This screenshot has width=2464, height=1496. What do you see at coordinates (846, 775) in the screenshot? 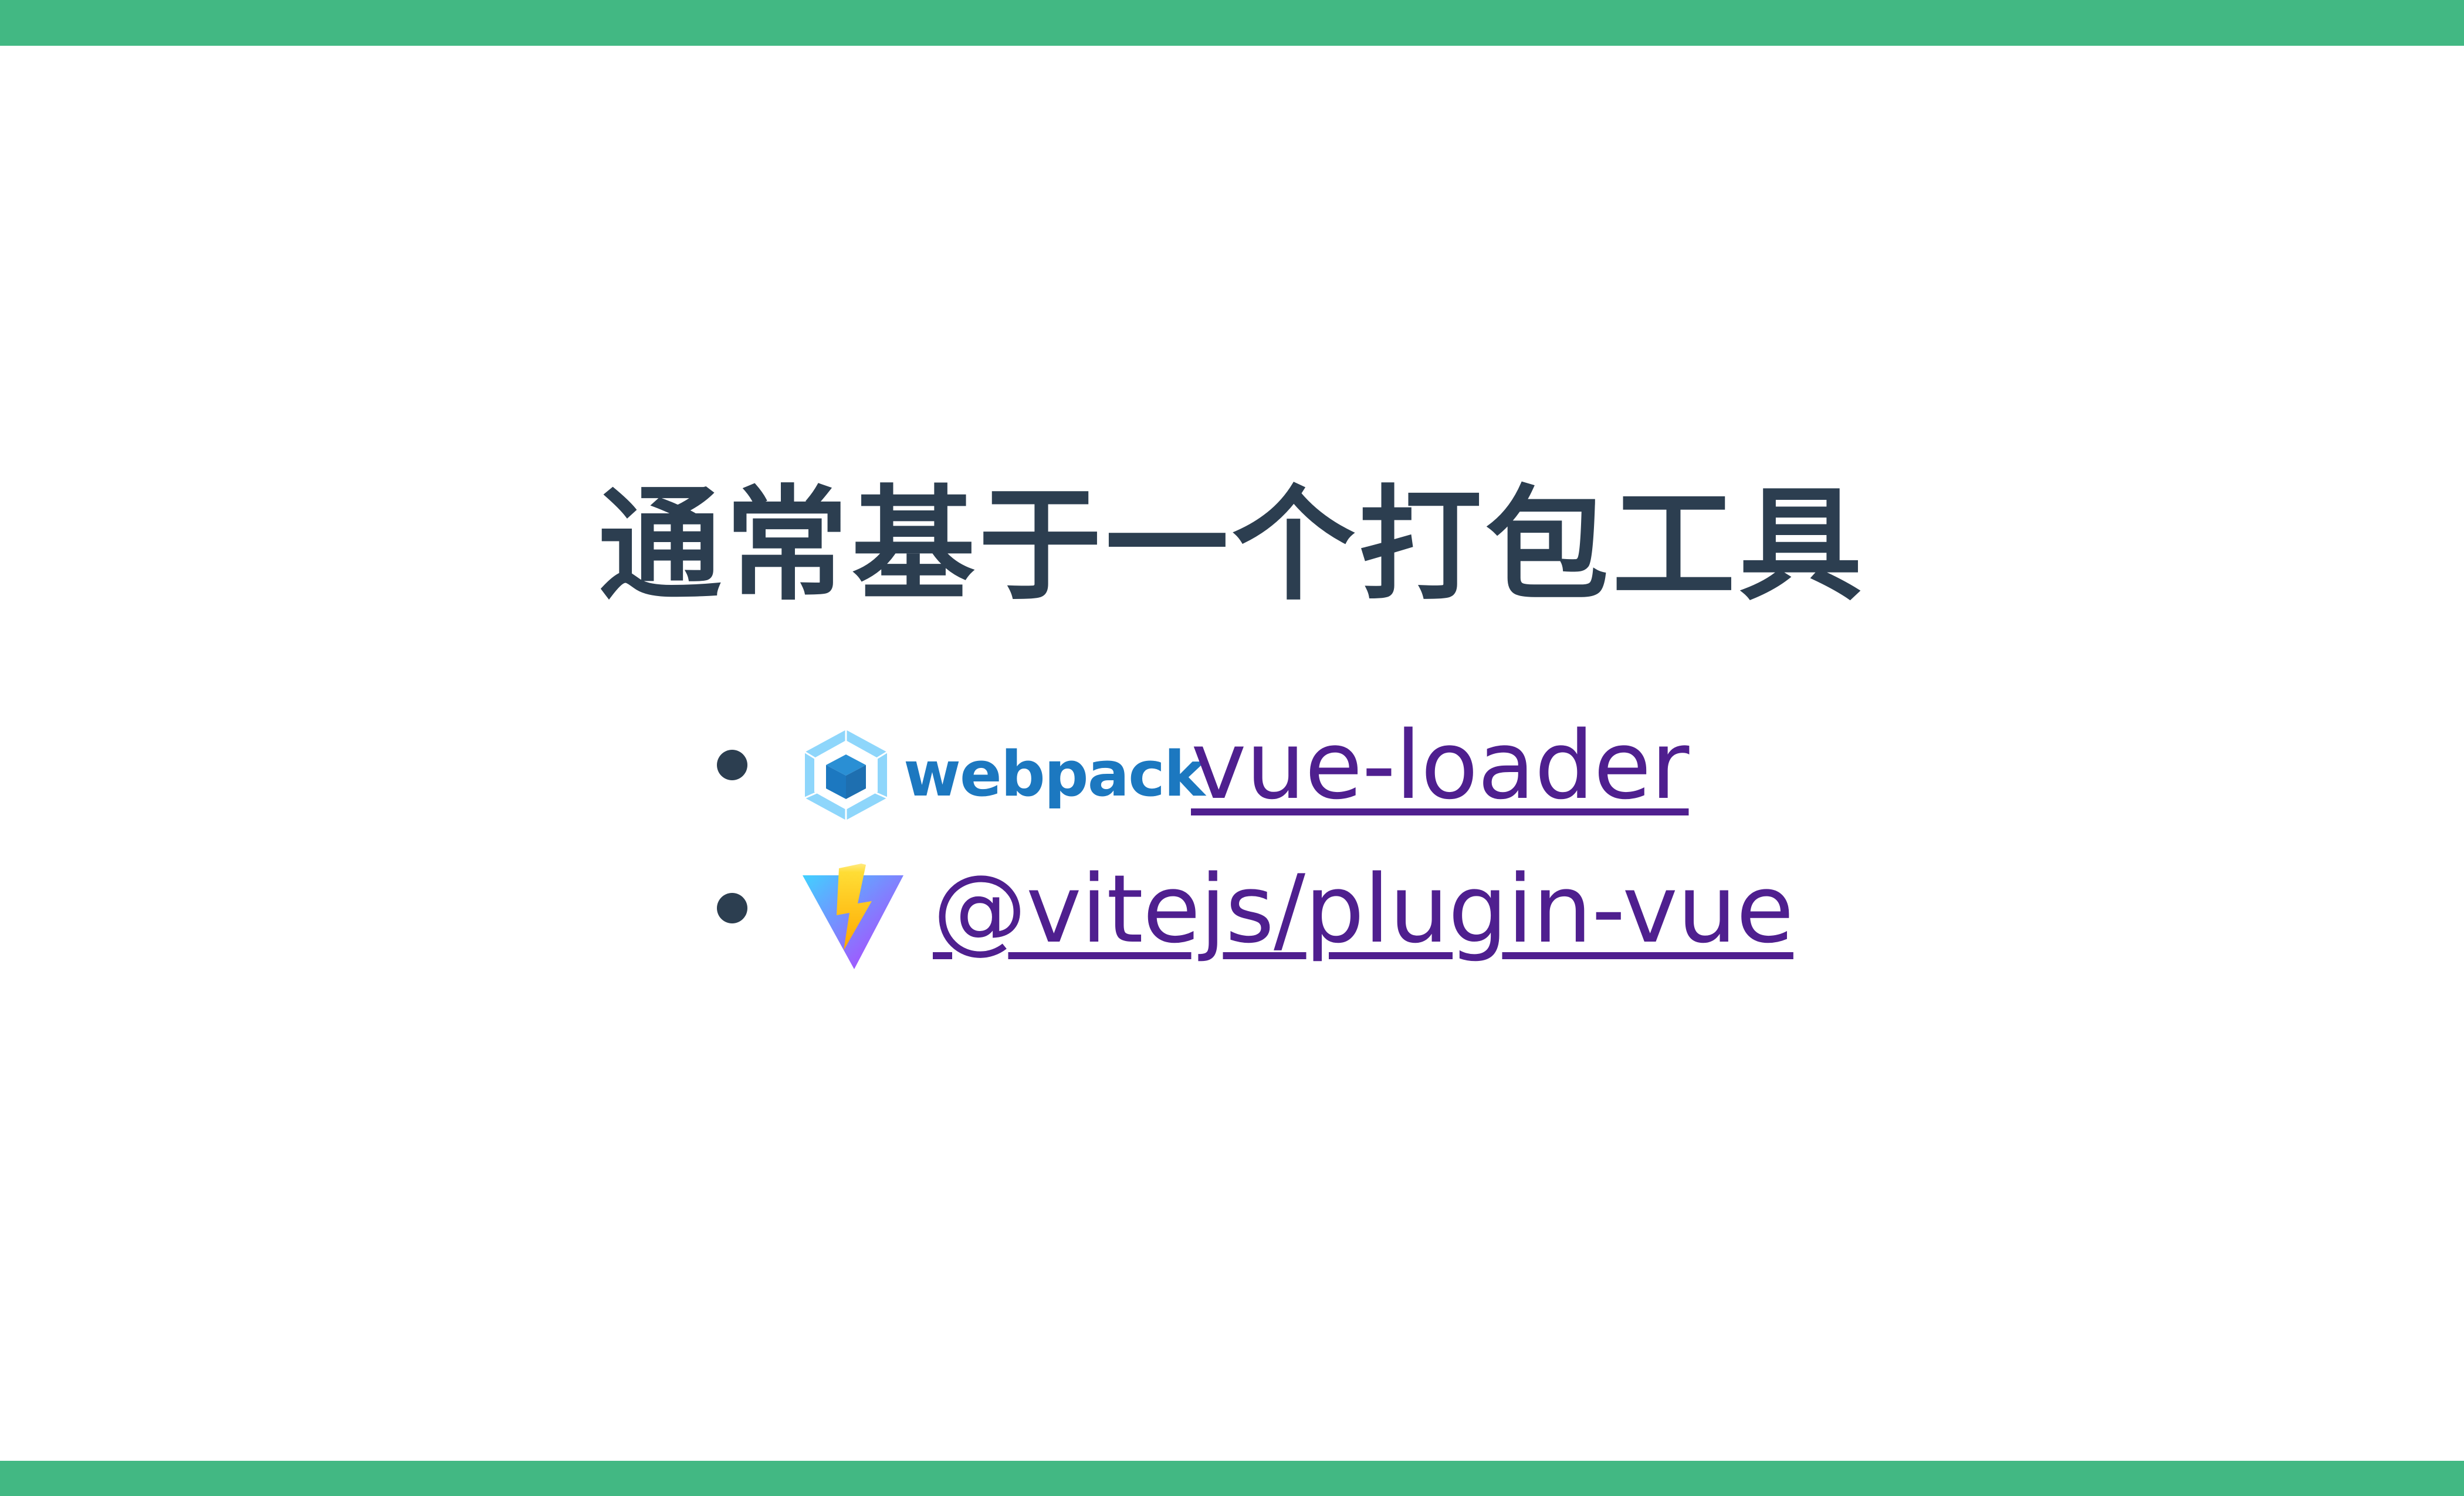
I see `webpack-logo-icon` at bounding box center [846, 775].